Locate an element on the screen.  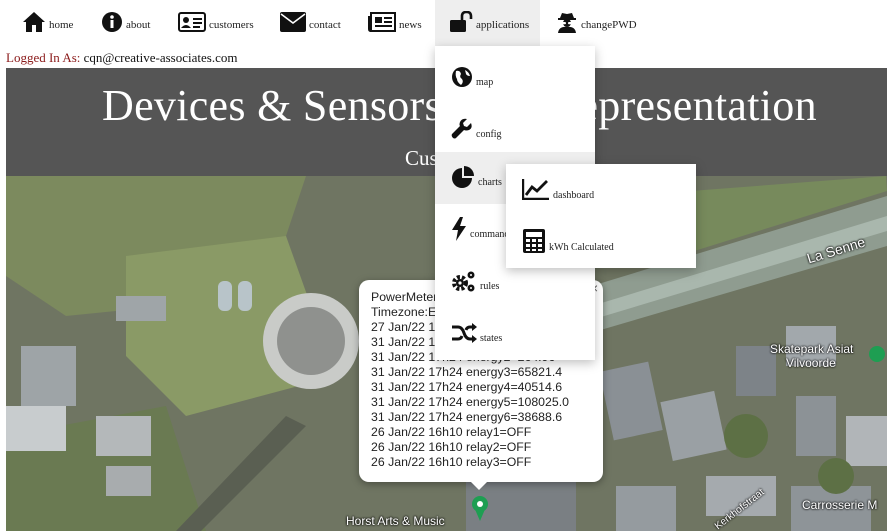
address-card-icon is located at coordinates (192, 23).